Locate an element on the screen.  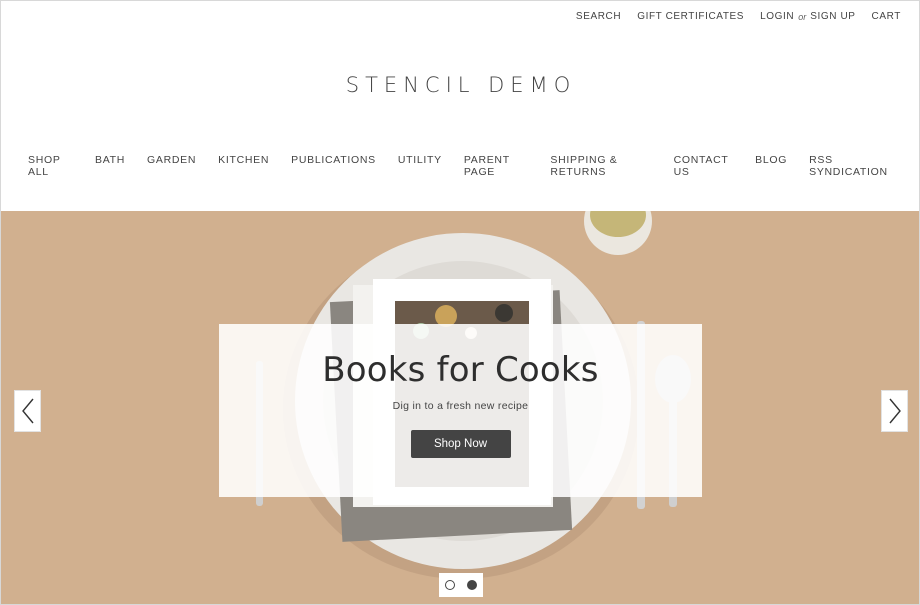
or-text: or is located at coordinates (802, 16).